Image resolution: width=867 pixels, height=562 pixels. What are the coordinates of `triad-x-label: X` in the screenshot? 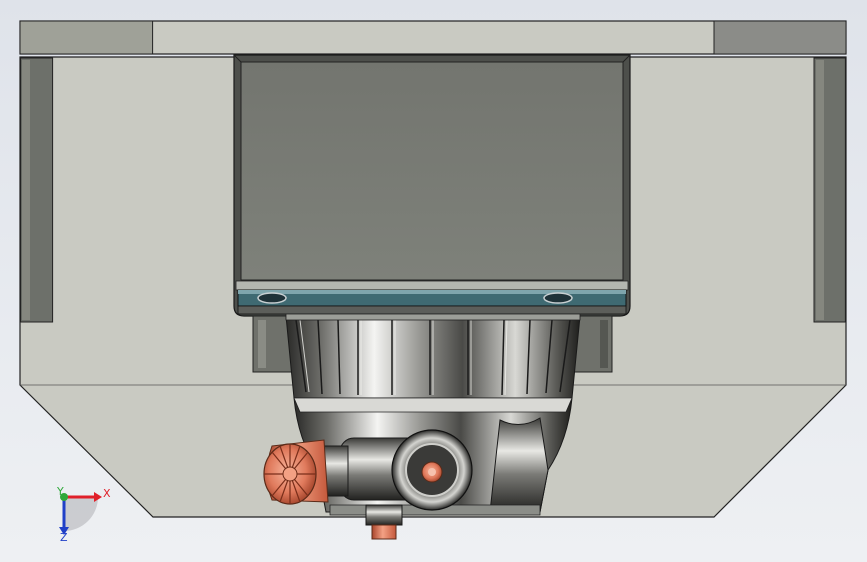 It's located at (107, 493).